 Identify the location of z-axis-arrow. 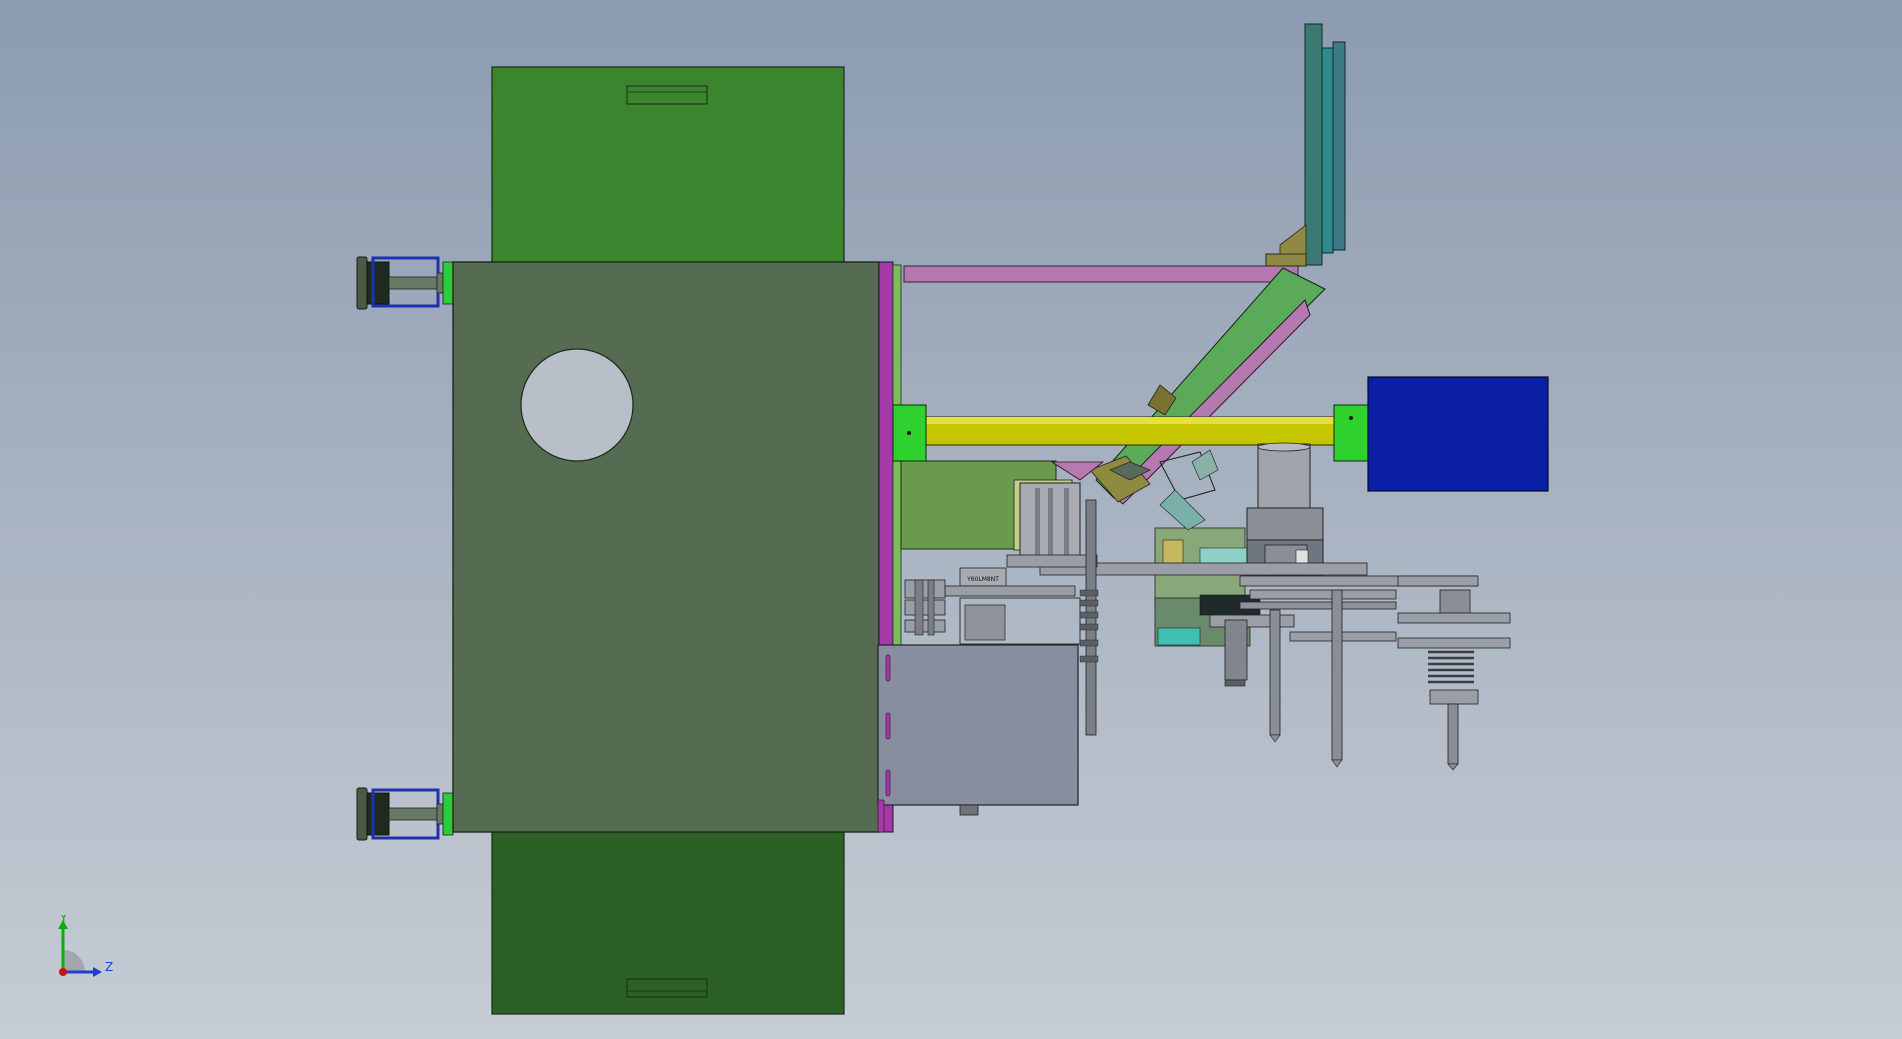
(97, 972).